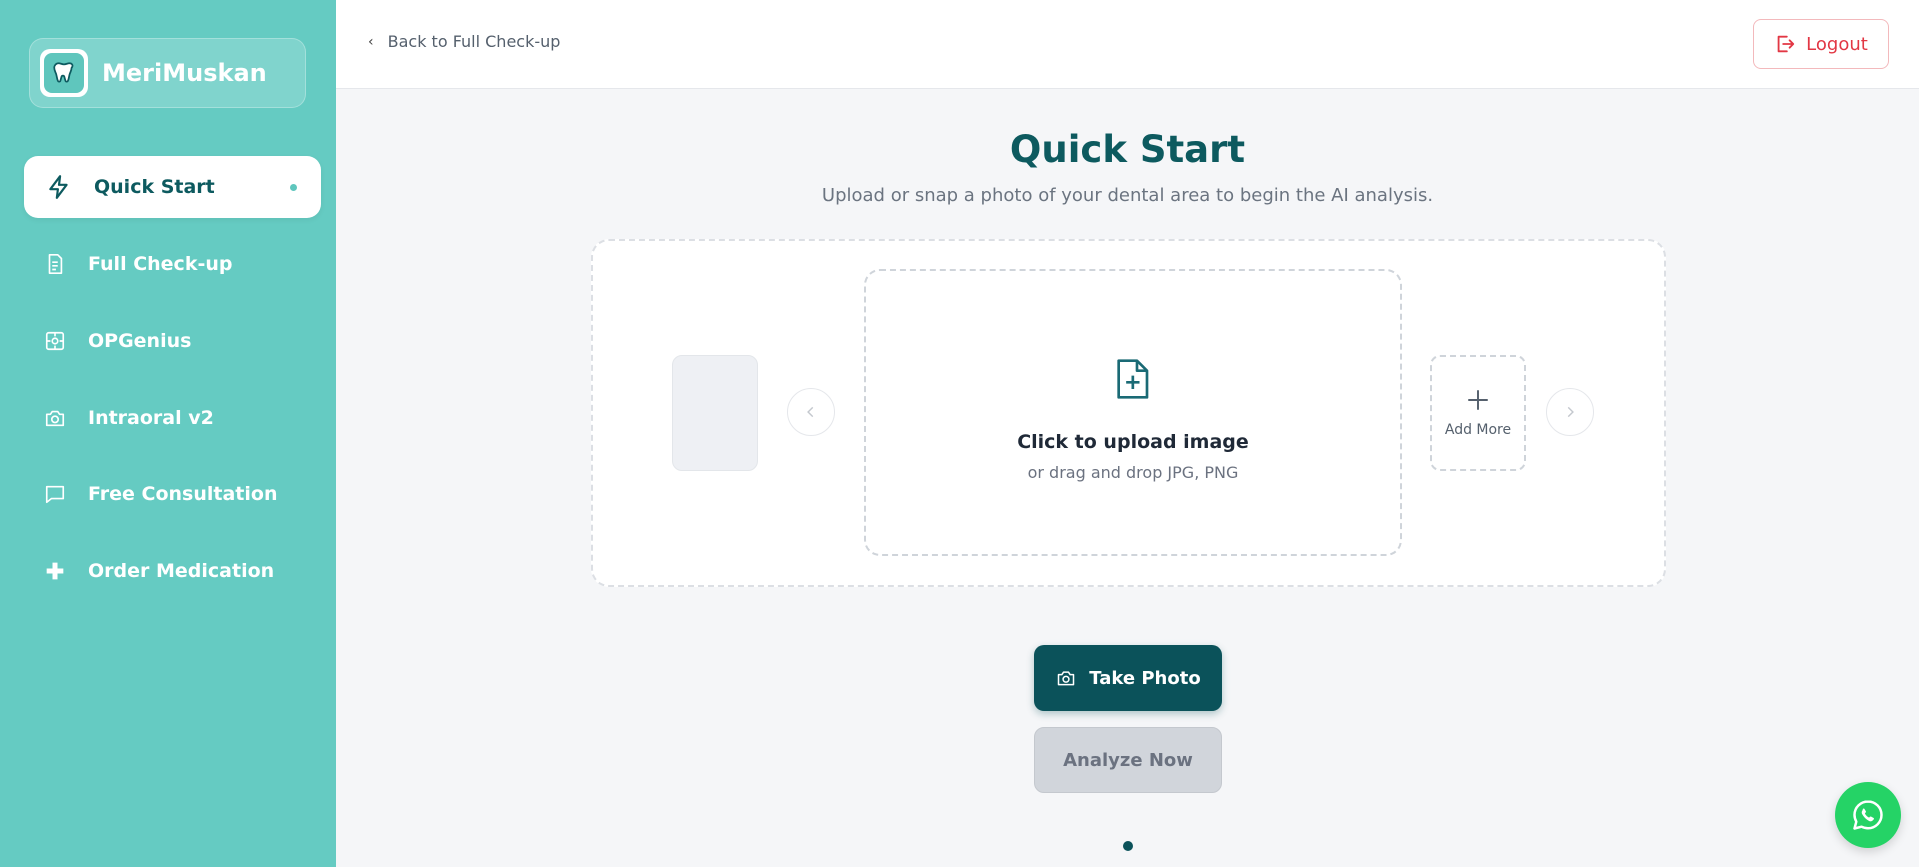 The height and width of the screenshot is (867, 1919). I want to click on upload-title: Click to upload image, so click(1133, 442).